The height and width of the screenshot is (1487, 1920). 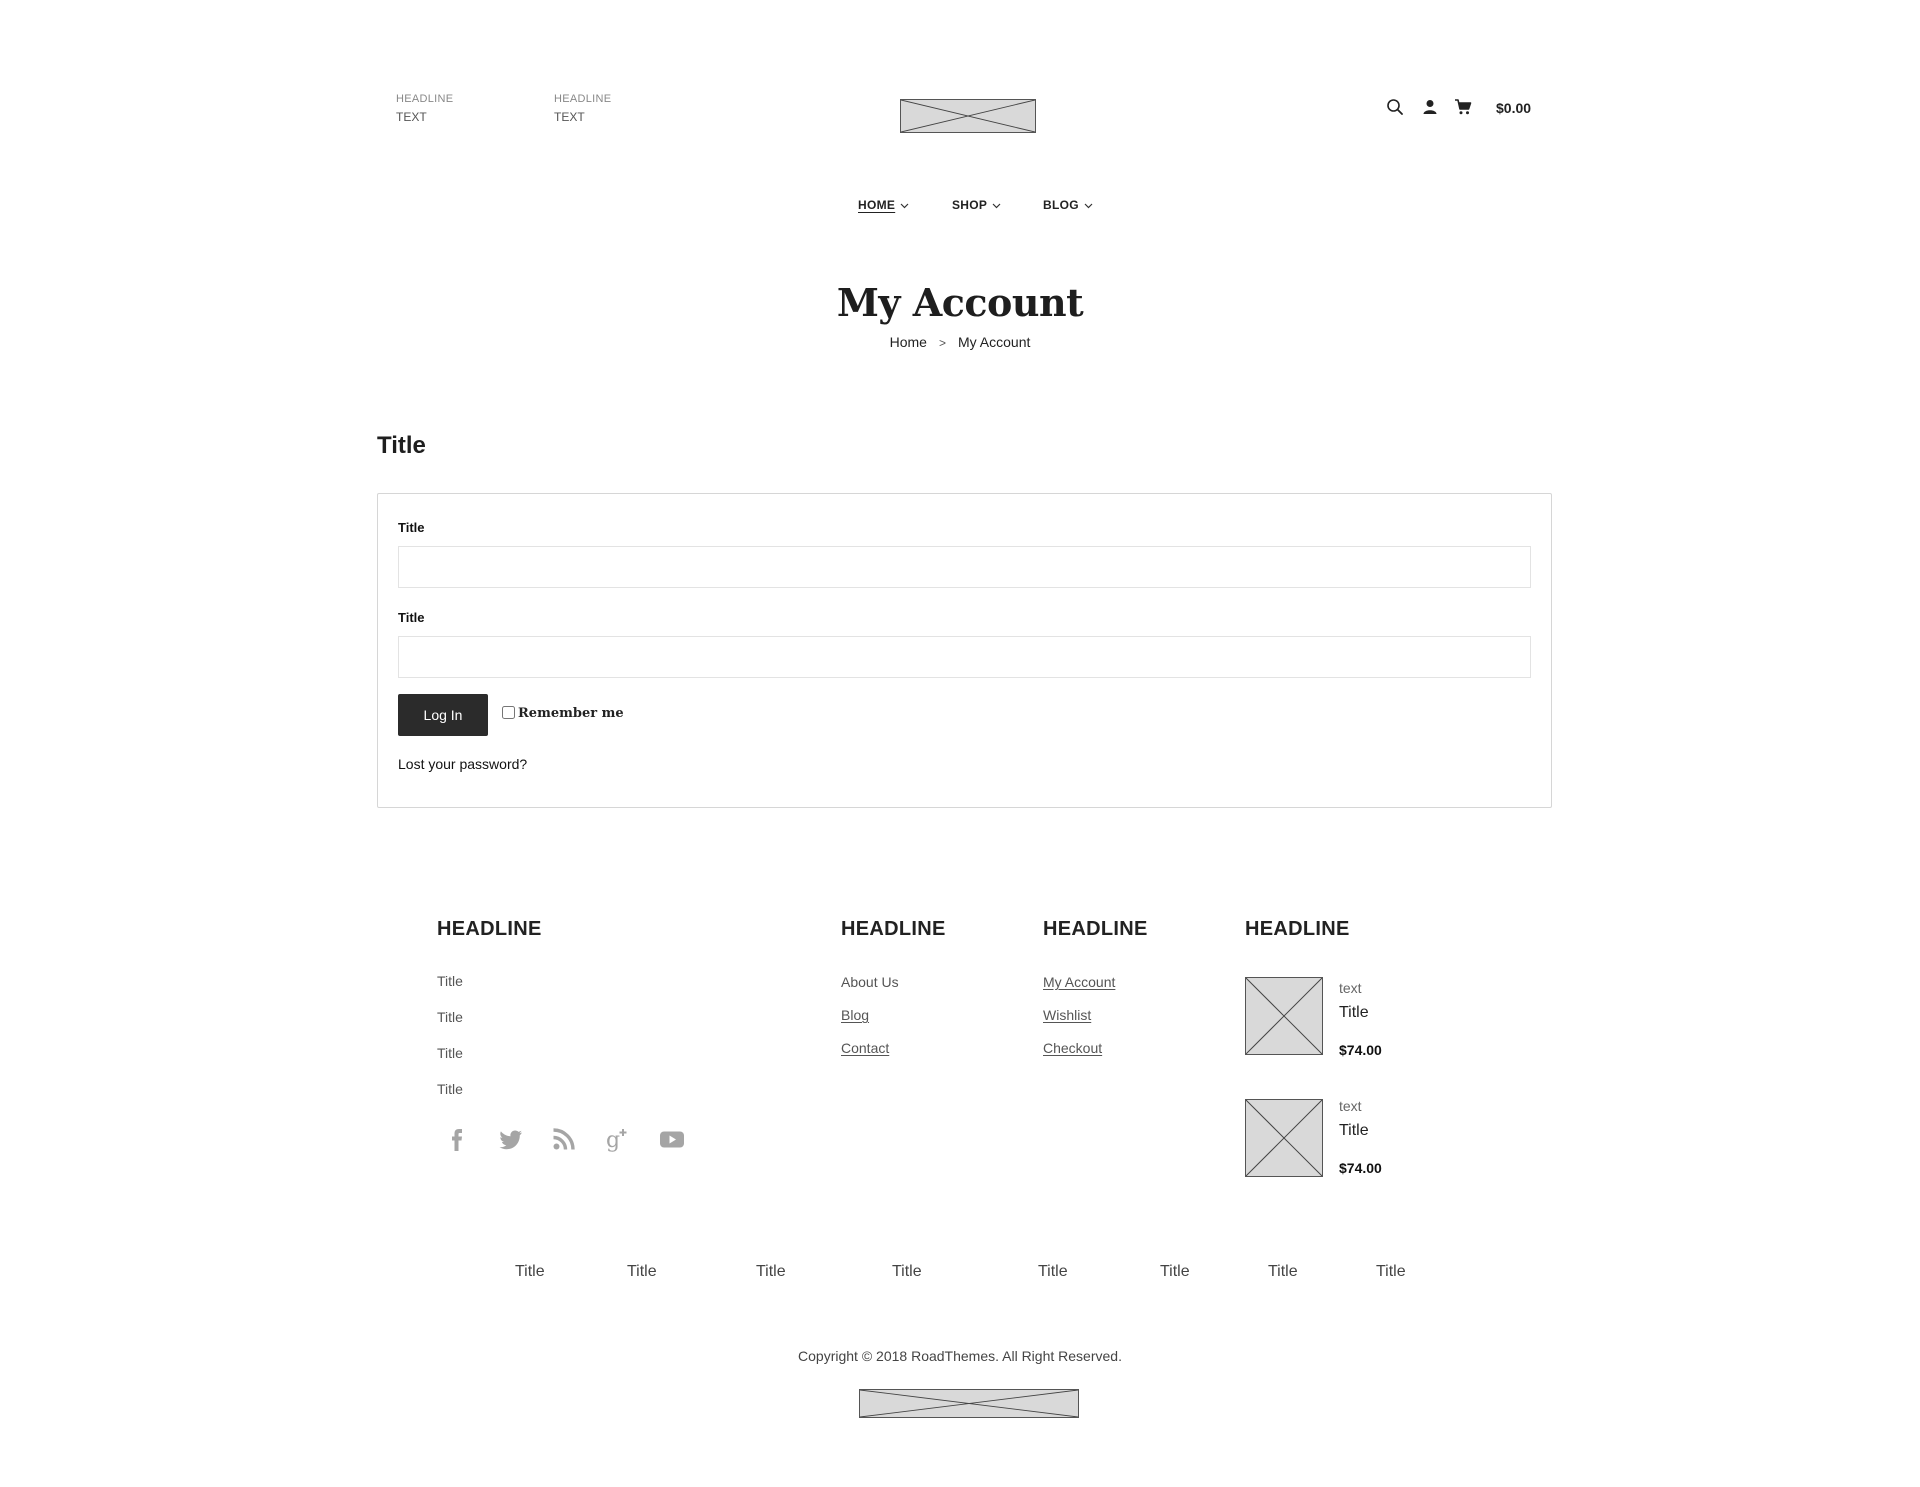 What do you see at coordinates (511, 1139) in the screenshot?
I see `twitter-icon` at bounding box center [511, 1139].